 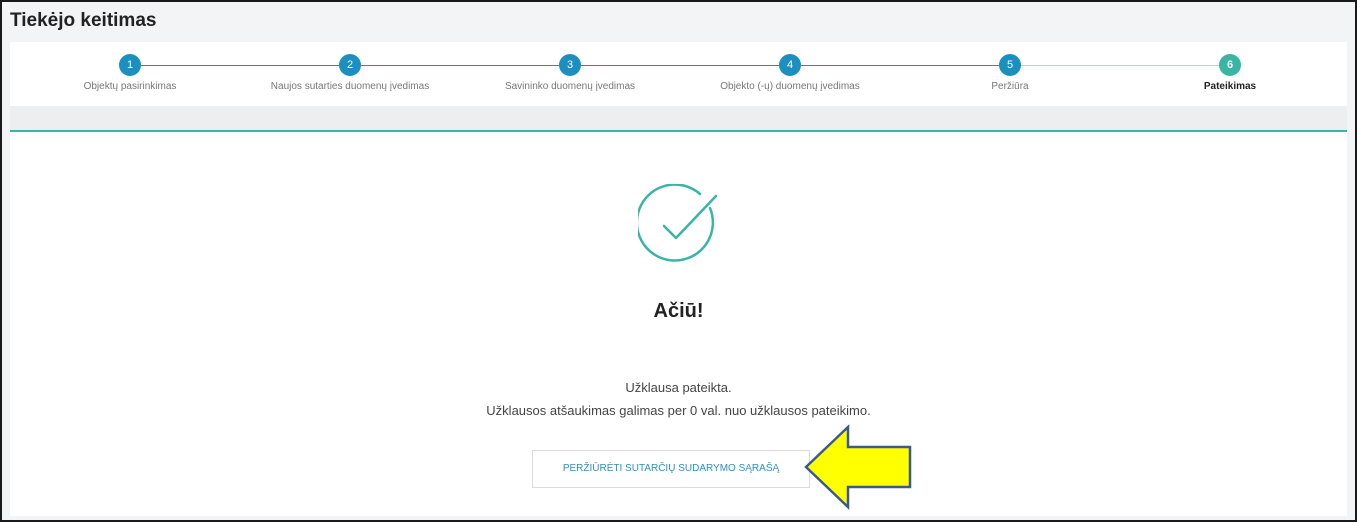 I want to click on step-5: 5 Peržiūra, so click(x=1010, y=67).